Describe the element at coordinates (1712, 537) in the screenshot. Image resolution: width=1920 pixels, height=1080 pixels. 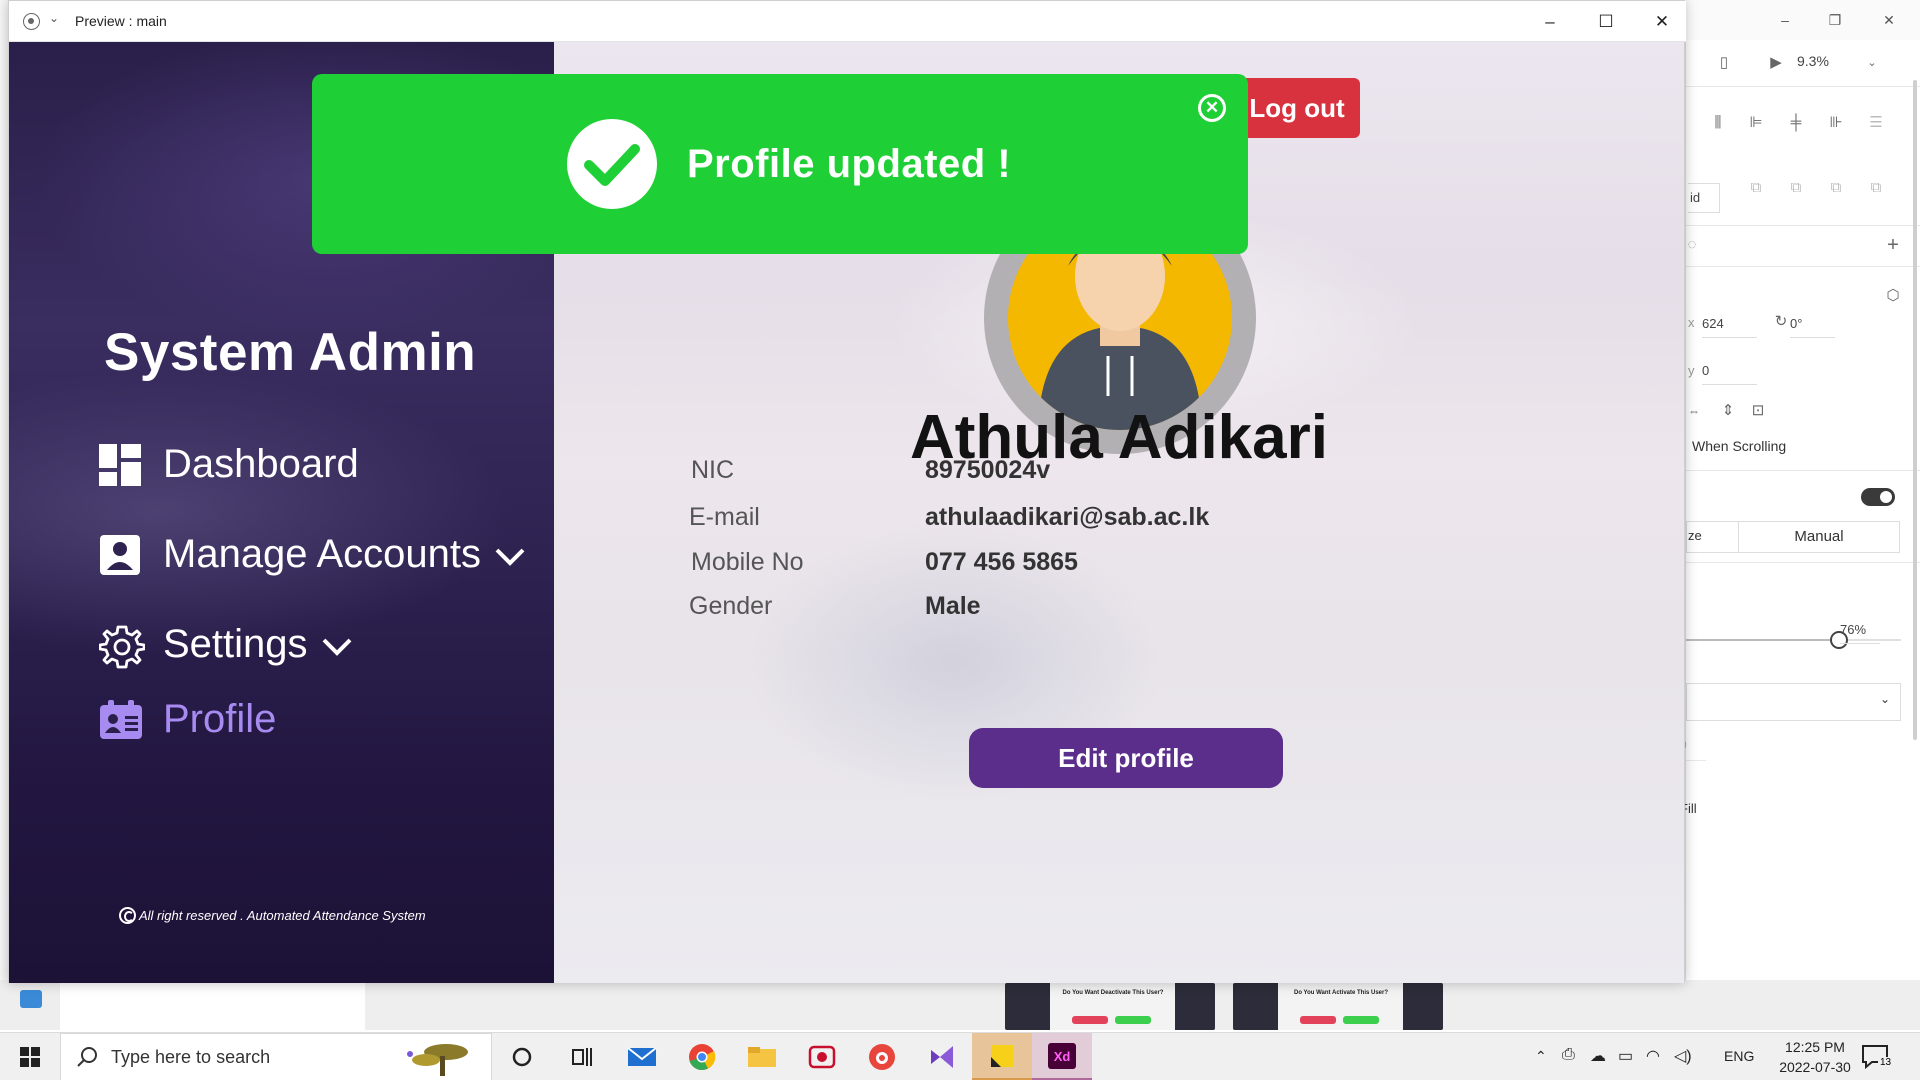
I see `auto-segment` at that location.